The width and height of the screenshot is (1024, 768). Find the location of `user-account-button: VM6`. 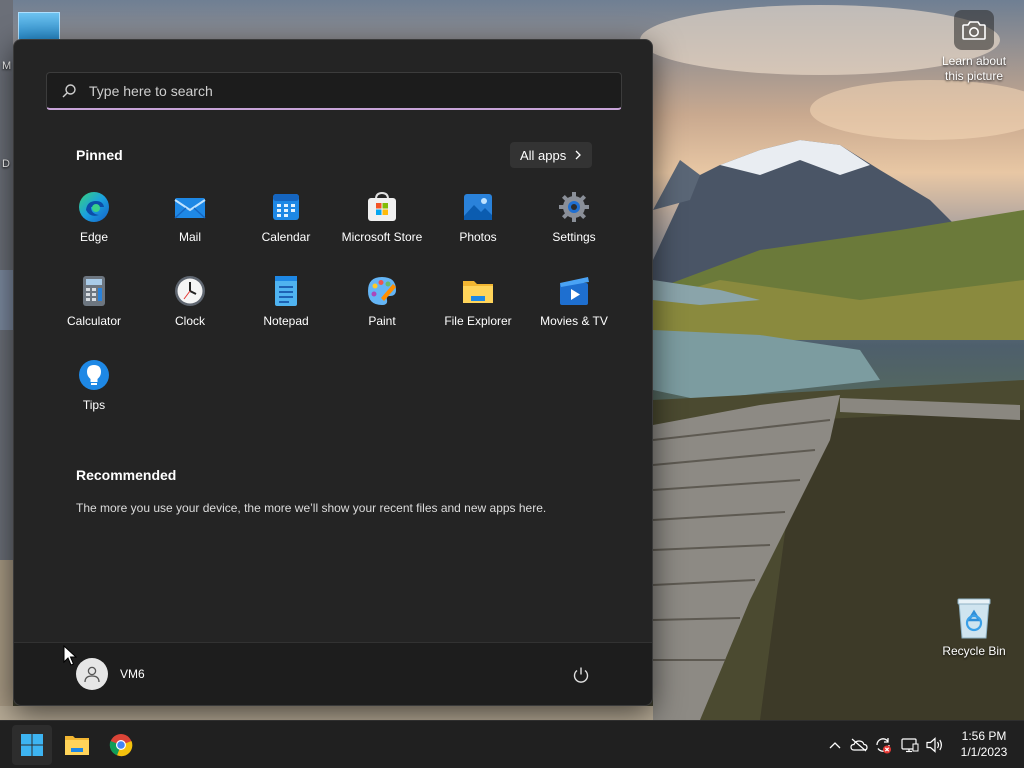

user-account-button: VM6 is located at coordinates (110, 674).